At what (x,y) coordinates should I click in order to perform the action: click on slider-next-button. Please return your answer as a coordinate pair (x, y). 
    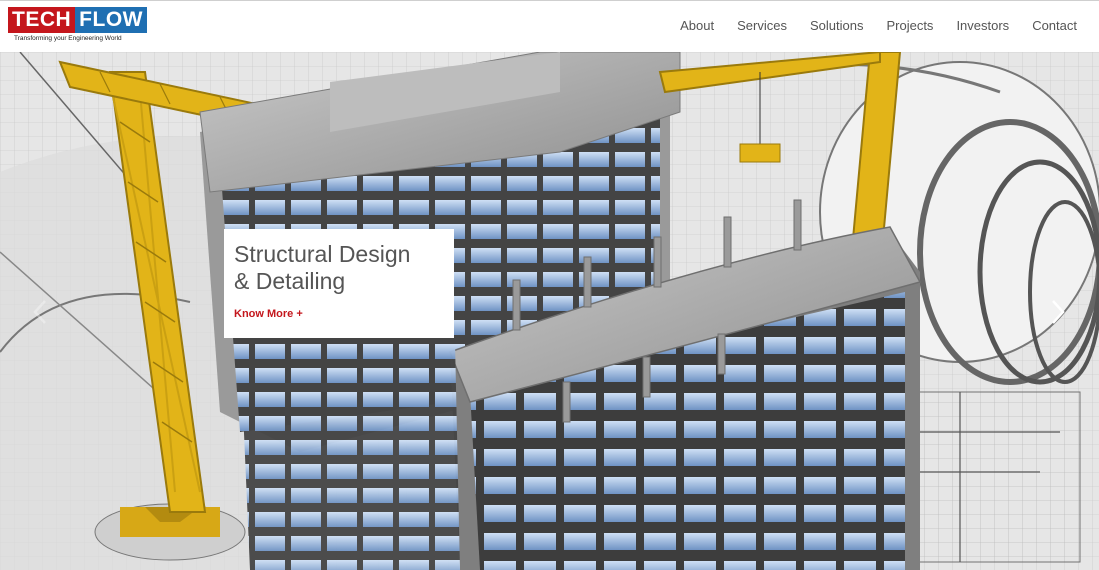
    Looking at the image, I should click on (1058, 312).